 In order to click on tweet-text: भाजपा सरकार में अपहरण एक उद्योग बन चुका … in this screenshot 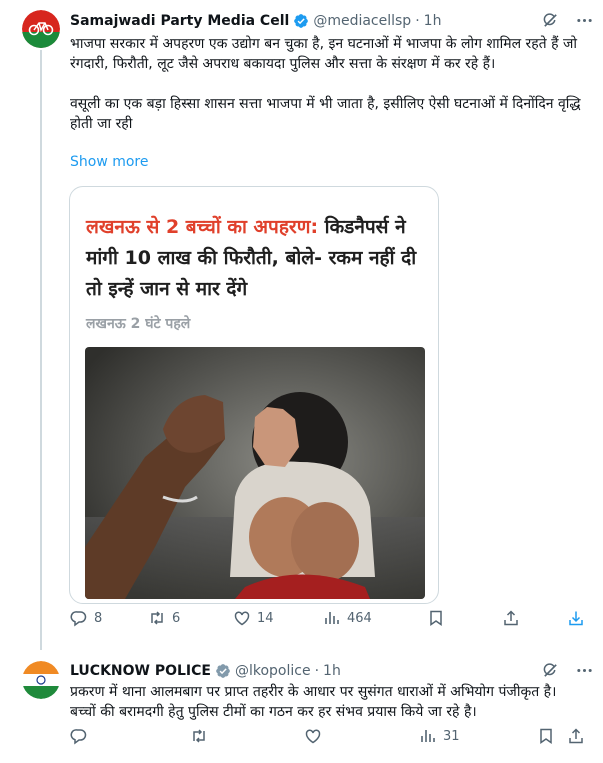, I will do `click(325, 84)`.